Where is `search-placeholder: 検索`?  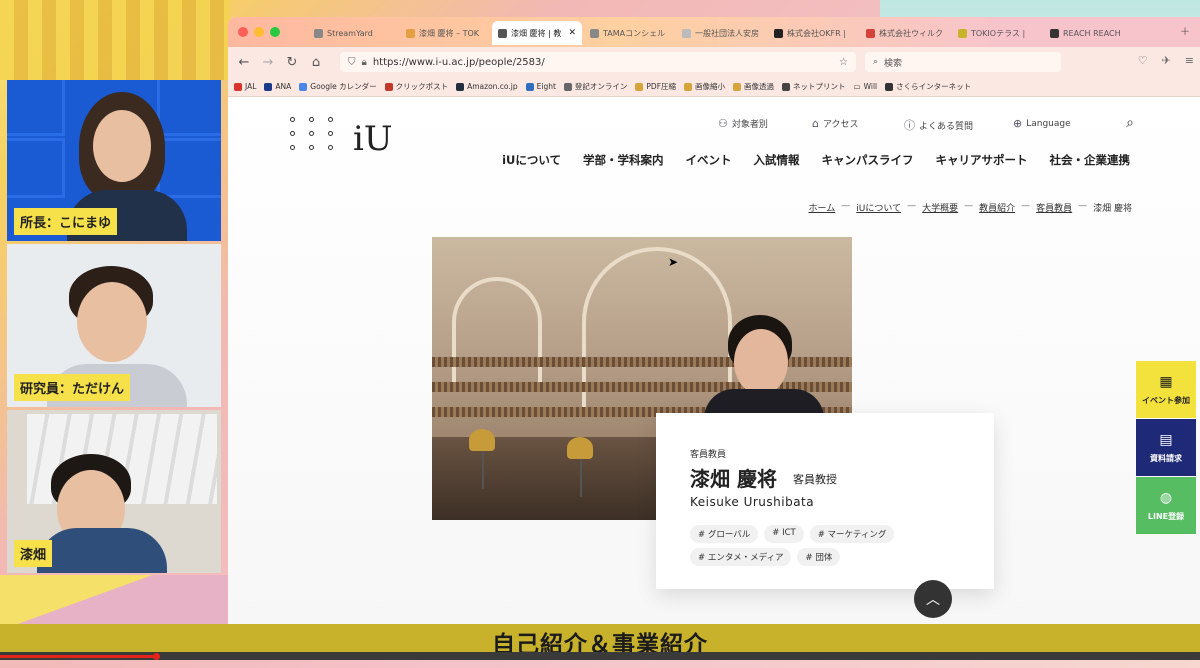
search-placeholder: 検索 is located at coordinates (893, 63).